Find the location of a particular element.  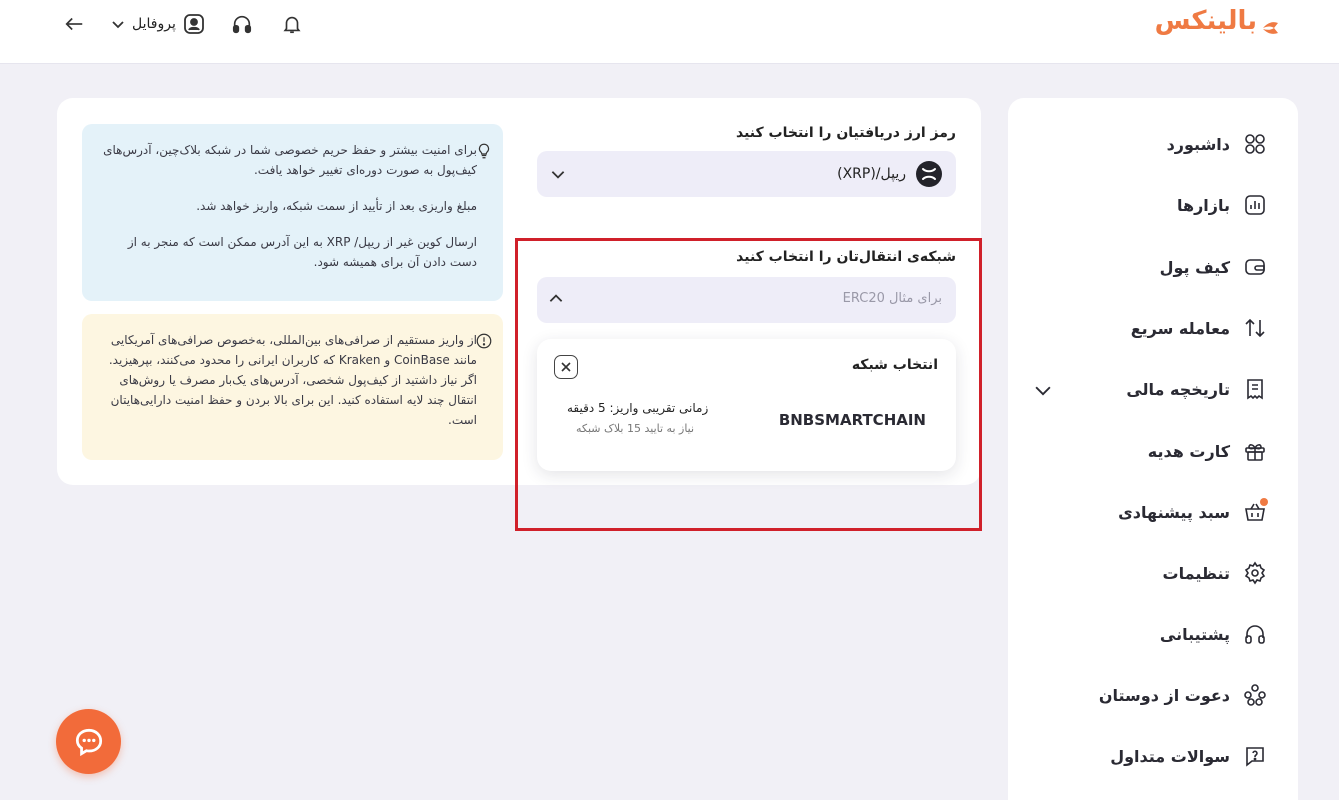

network-select: برای مثال ERC20 is located at coordinates (746, 300).